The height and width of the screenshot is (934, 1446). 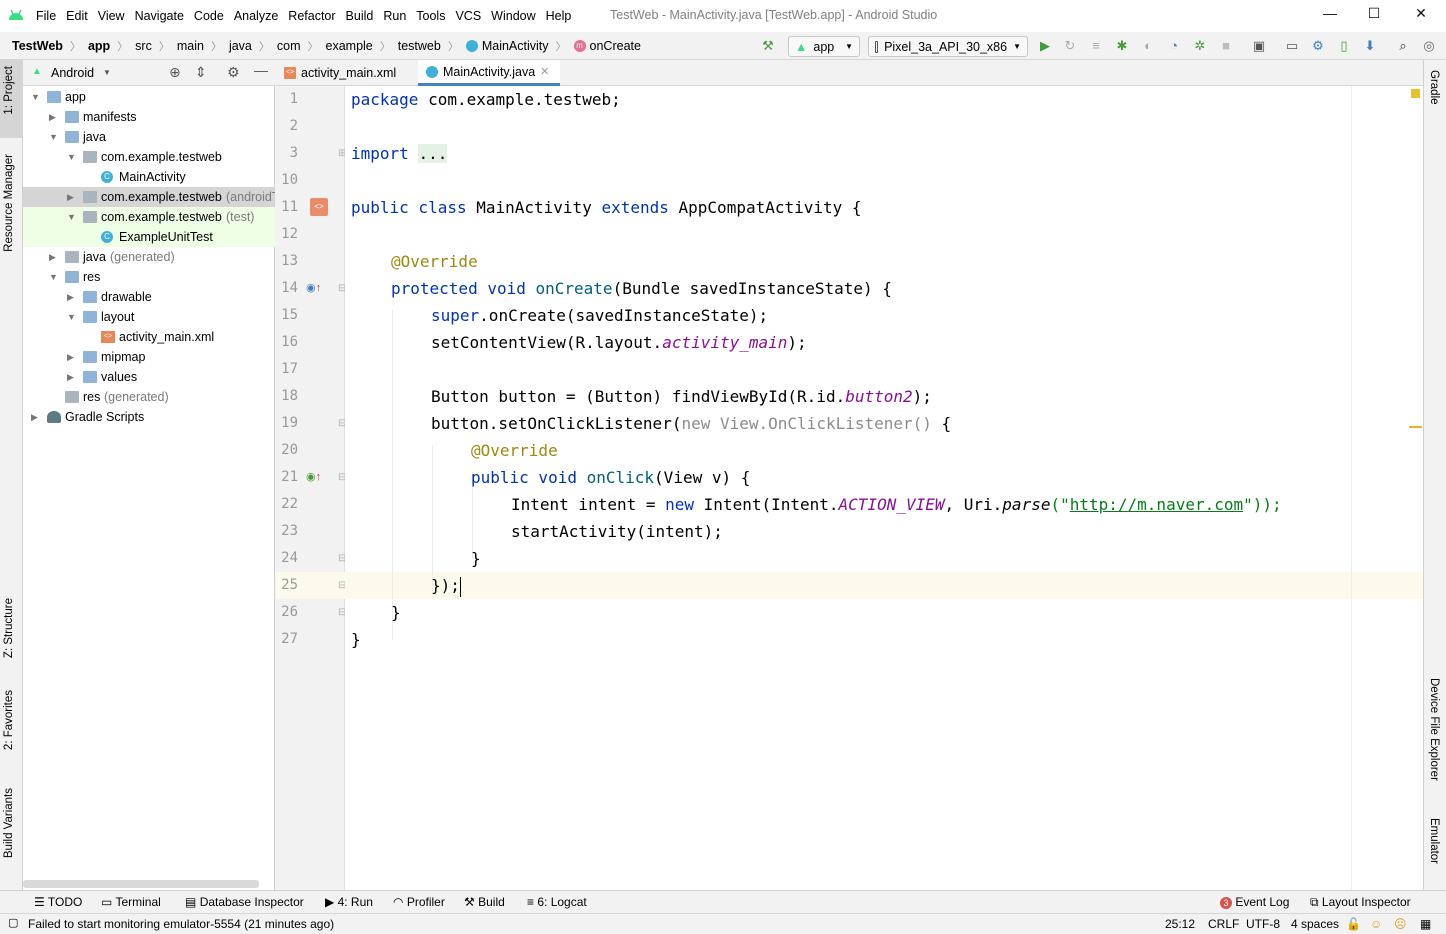 What do you see at coordinates (615, 46) in the screenshot?
I see `breadcrumb-method: onCreate` at bounding box center [615, 46].